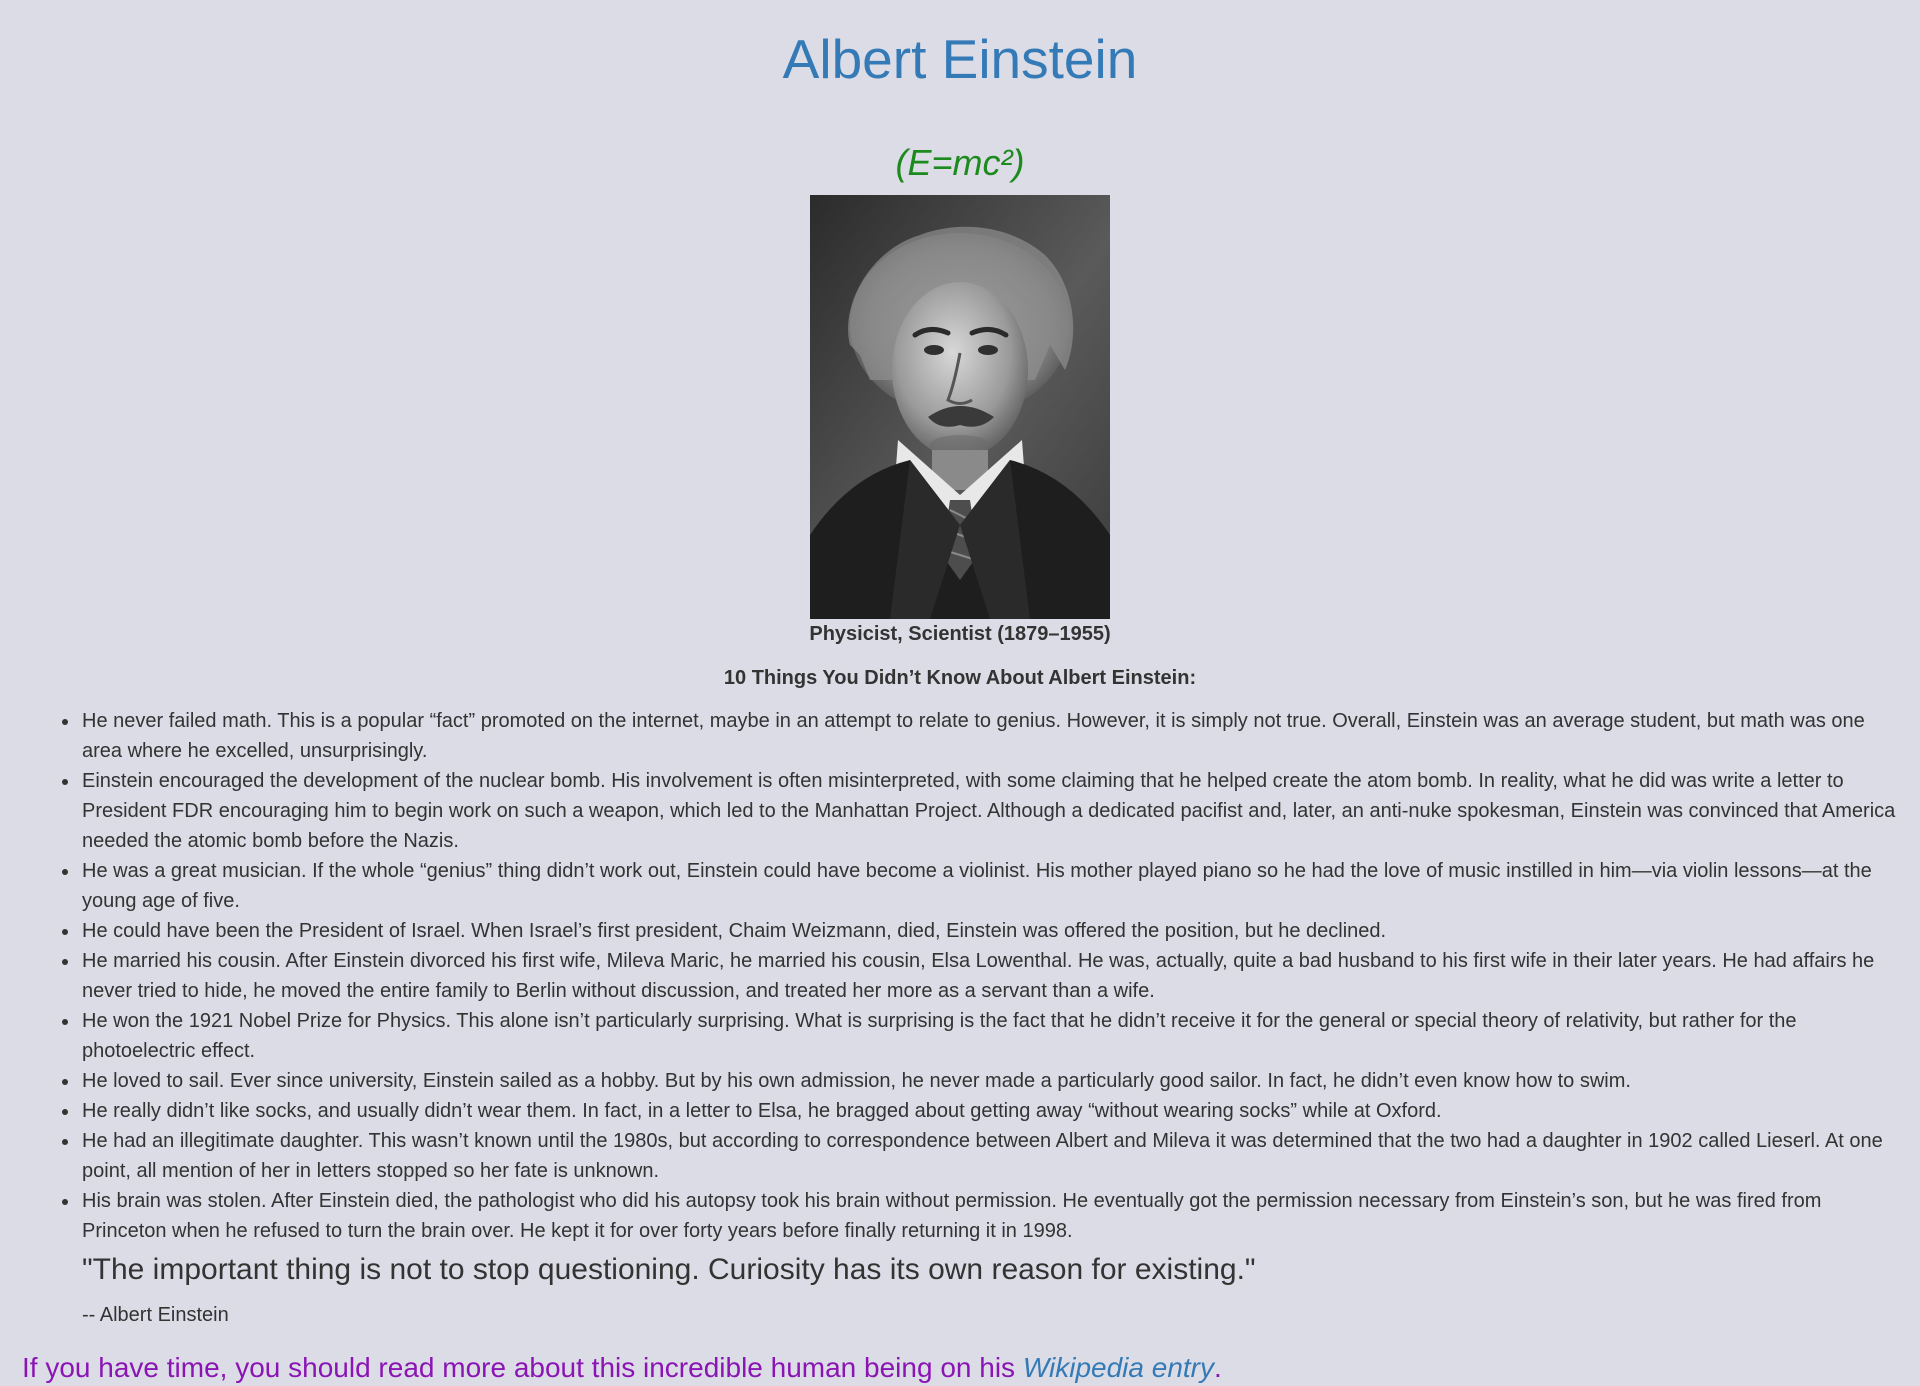 The width and height of the screenshot is (1920, 1386). I want to click on portrait-caption: Physicist, Scientist (1879–1955), so click(960, 634).